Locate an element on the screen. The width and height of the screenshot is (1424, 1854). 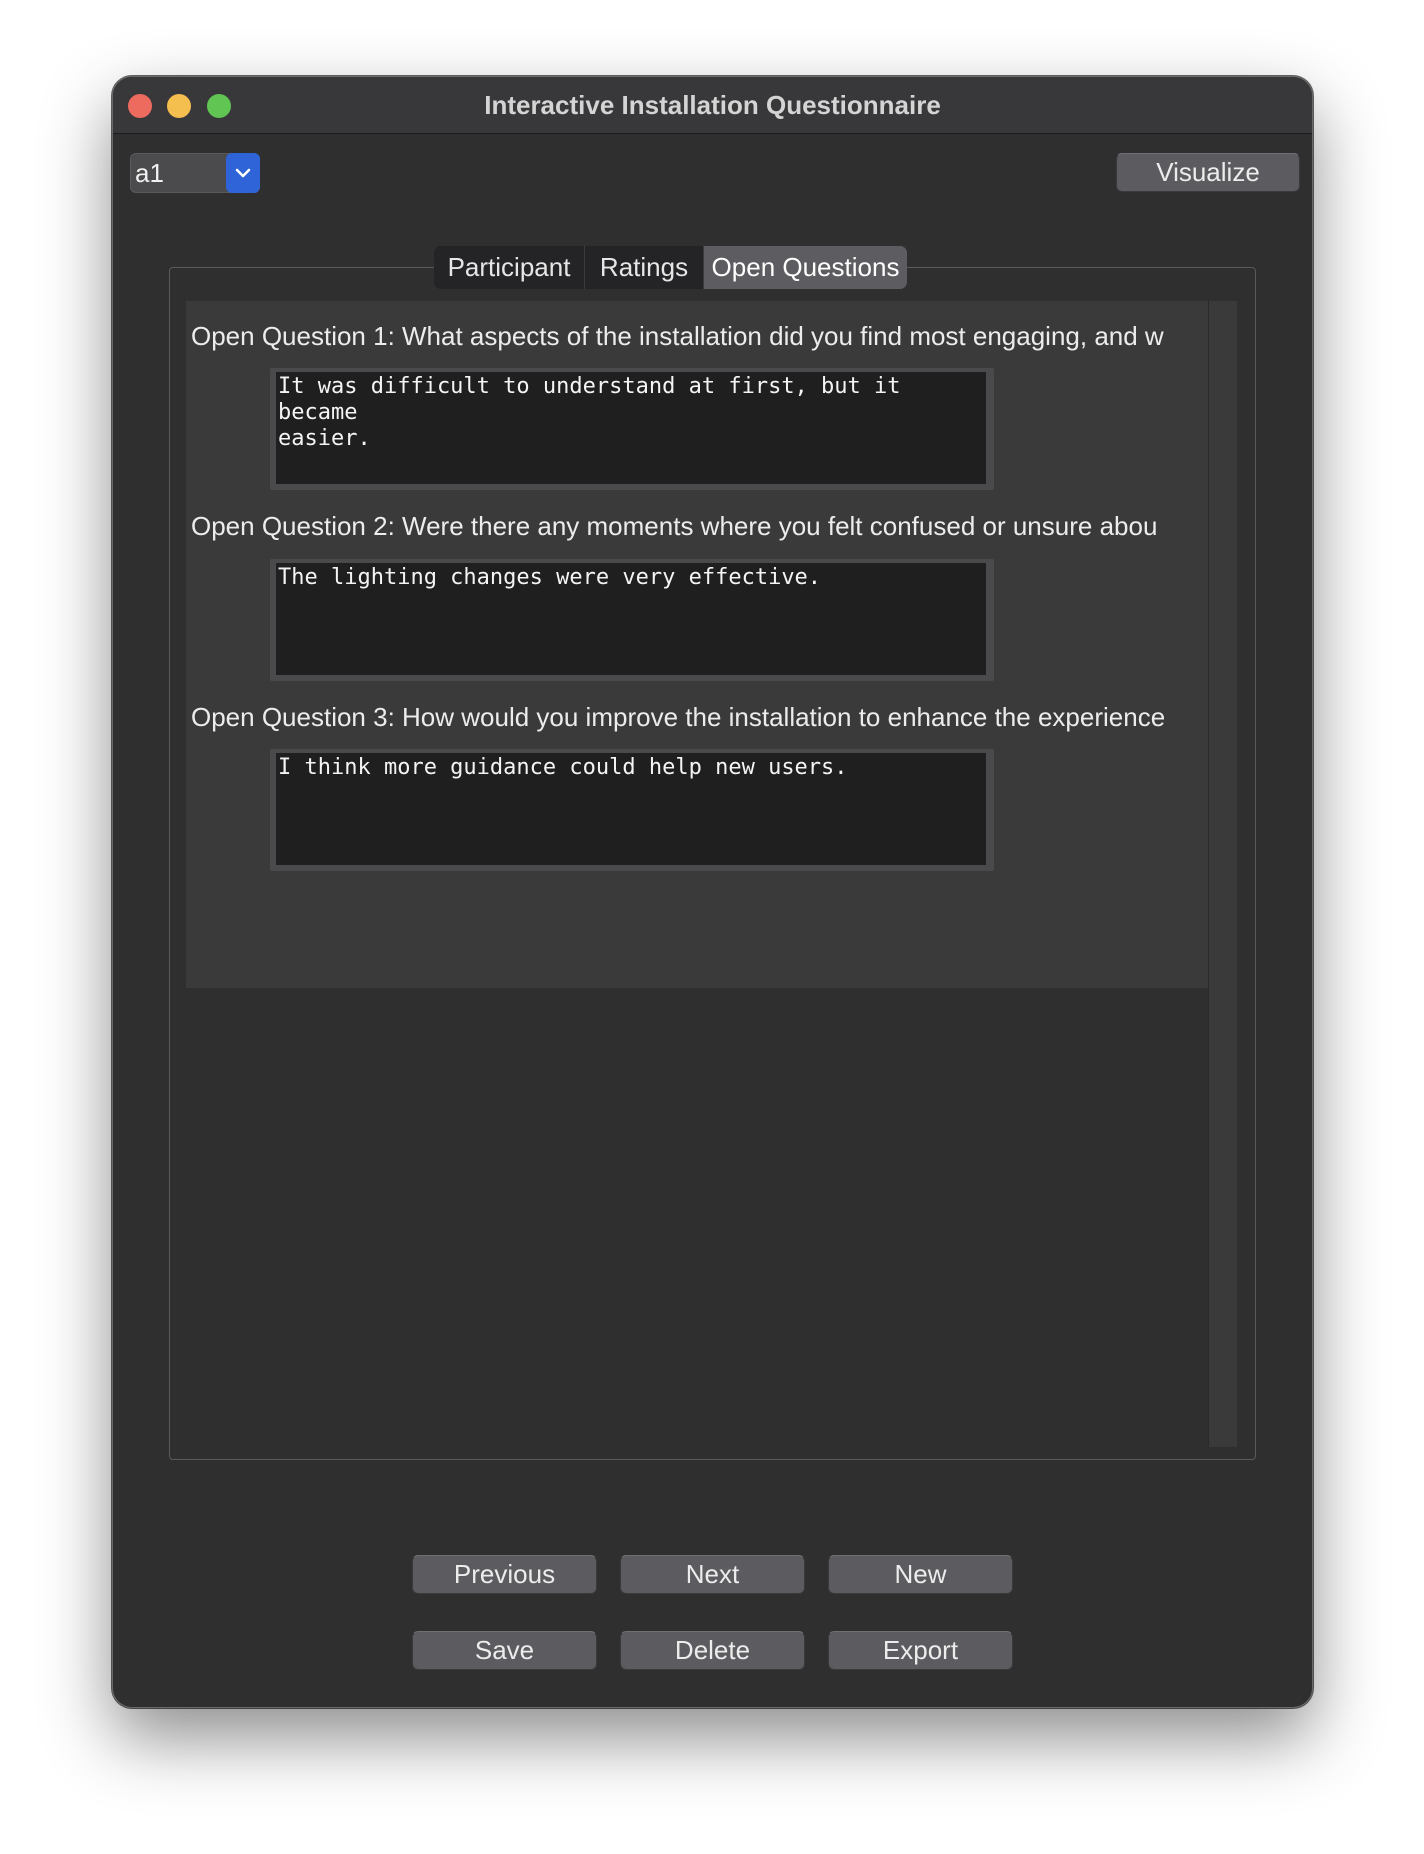
chevron-down-icon is located at coordinates (243, 173).